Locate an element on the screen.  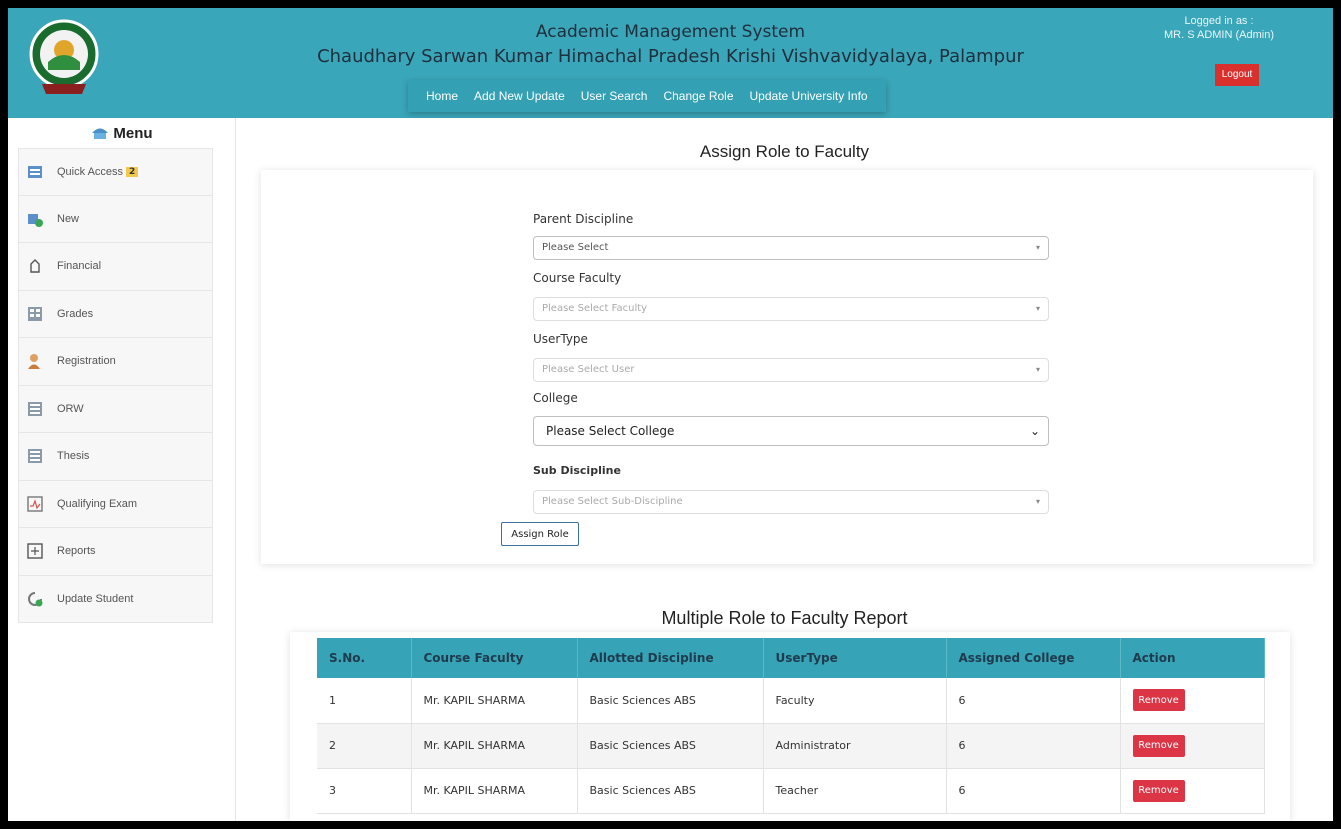
cell-sno: 3 is located at coordinates (364, 791).